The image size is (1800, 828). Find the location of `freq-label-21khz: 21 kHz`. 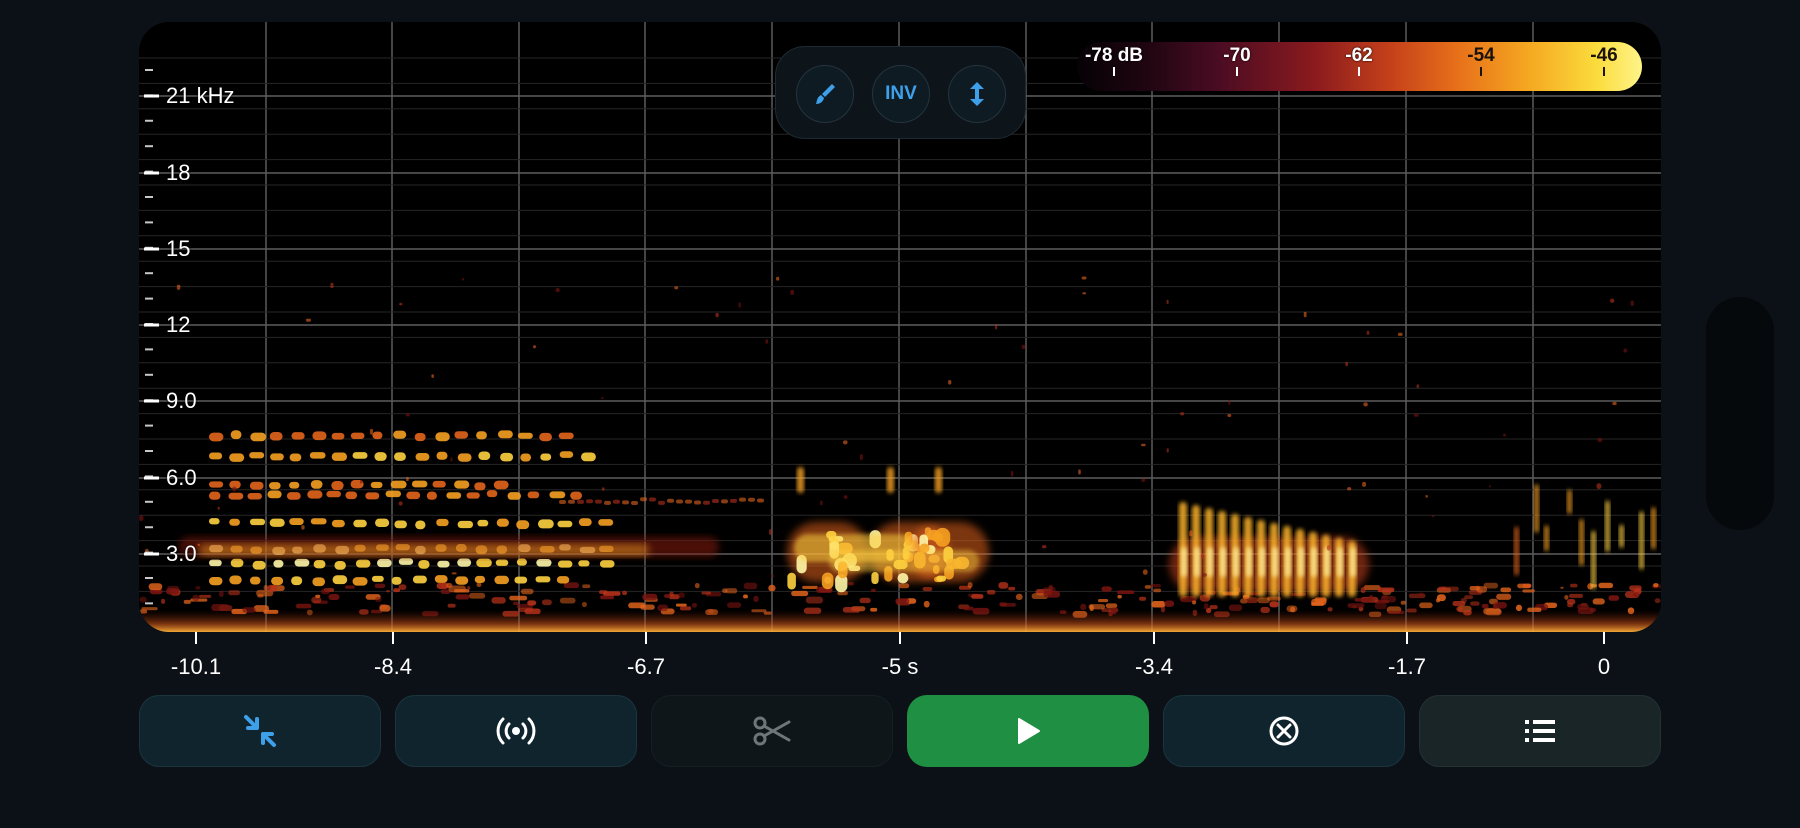

freq-label-21khz: 21 kHz is located at coordinates (200, 95).